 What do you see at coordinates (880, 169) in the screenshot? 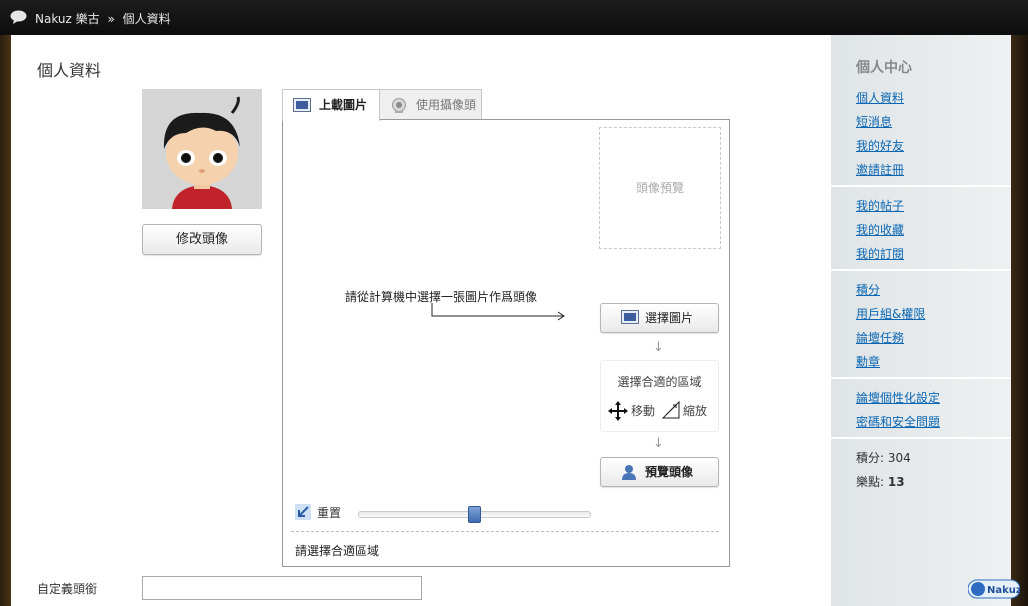
I see `sidebar-item-invite: 邀請註冊` at bounding box center [880, 169].